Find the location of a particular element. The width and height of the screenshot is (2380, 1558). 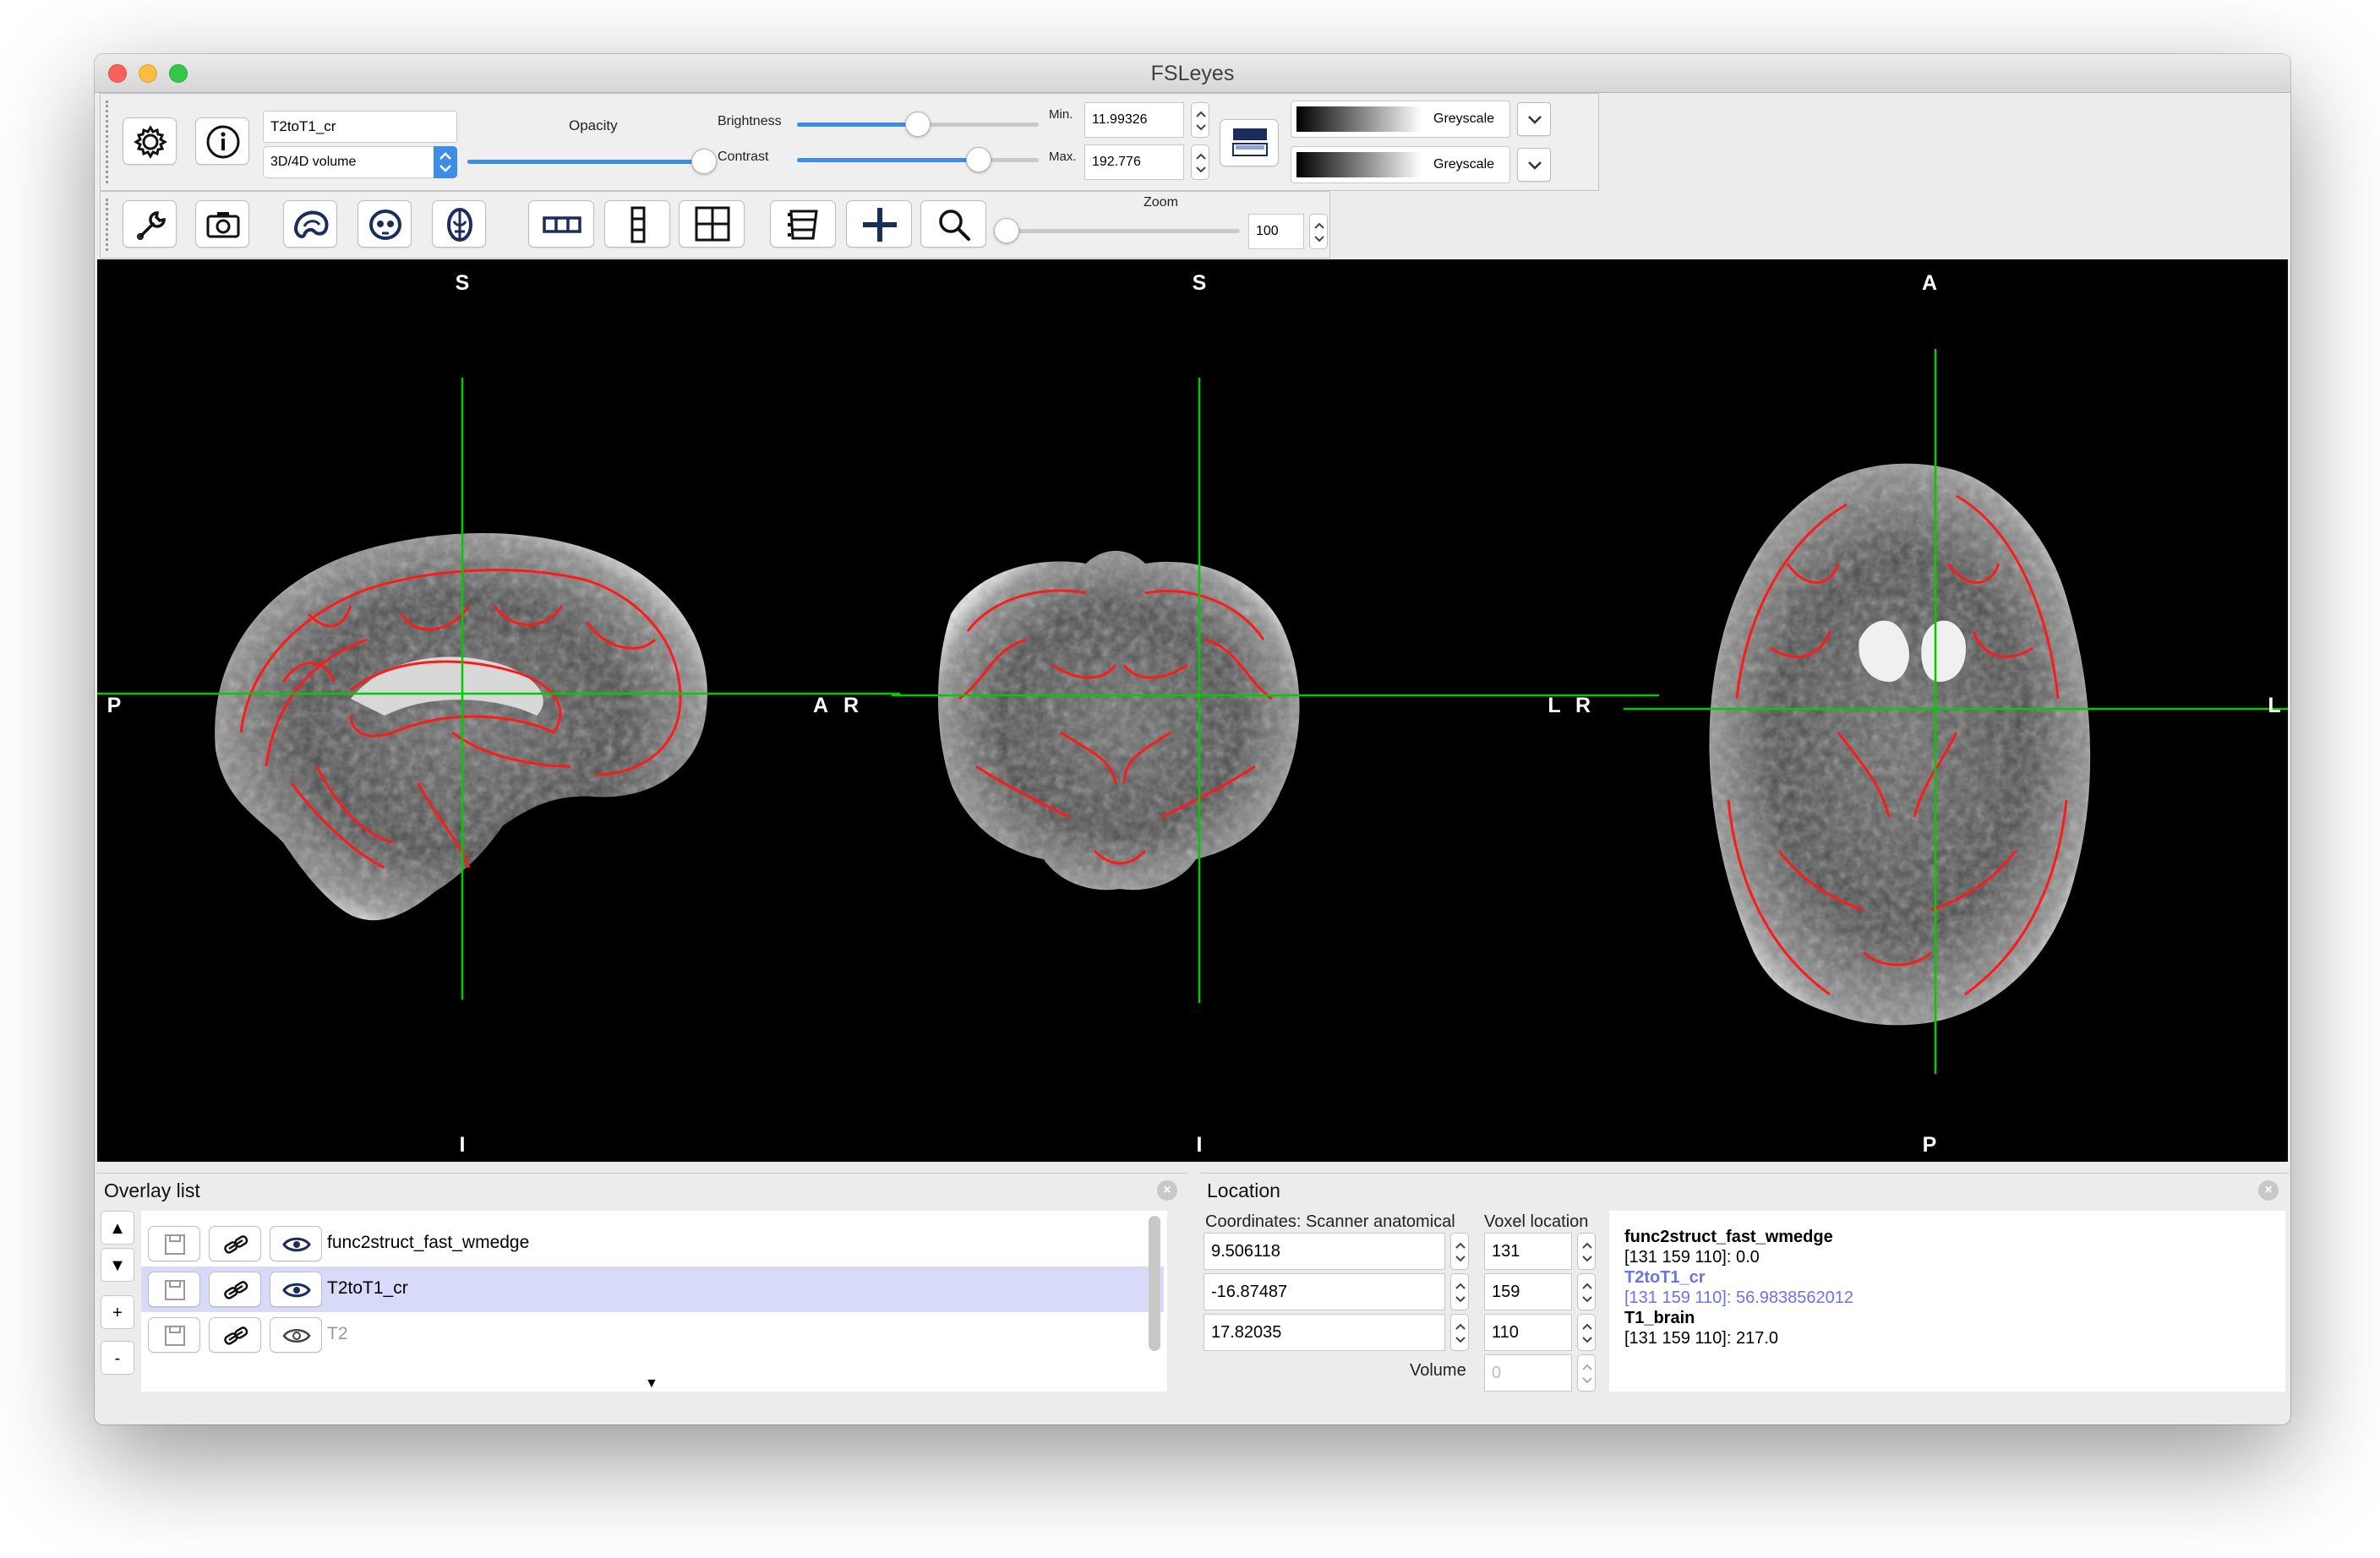

opacity-slider-thumb is located at coordinates (704, 161).